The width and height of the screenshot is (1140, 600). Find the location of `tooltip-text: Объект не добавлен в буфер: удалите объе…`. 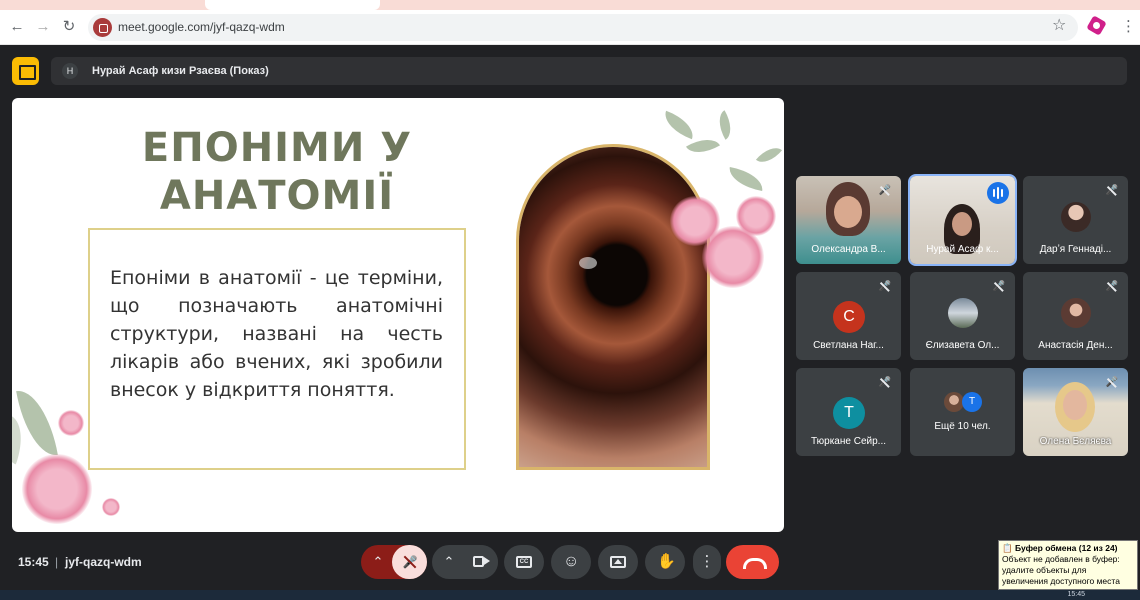

tooltip-text: Объект не добавлен в буфер: удалите объе… is located at coordinates (1061, 570).